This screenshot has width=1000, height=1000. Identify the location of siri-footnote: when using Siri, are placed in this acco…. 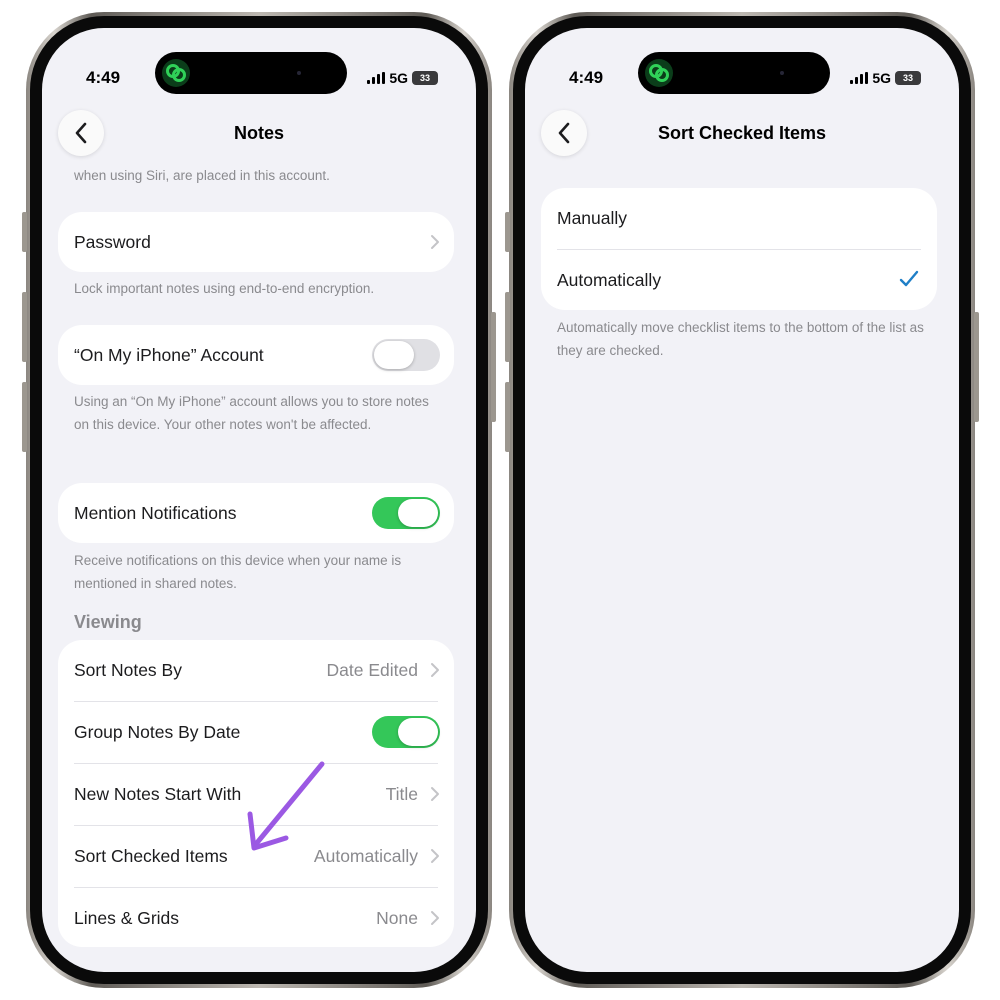
(202, 175).